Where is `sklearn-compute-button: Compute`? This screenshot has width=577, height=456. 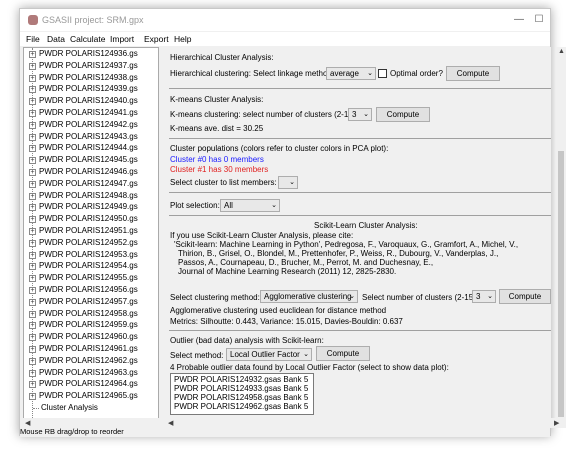 sklearn-compute-button: Compute is located at coordinates (525, 296).